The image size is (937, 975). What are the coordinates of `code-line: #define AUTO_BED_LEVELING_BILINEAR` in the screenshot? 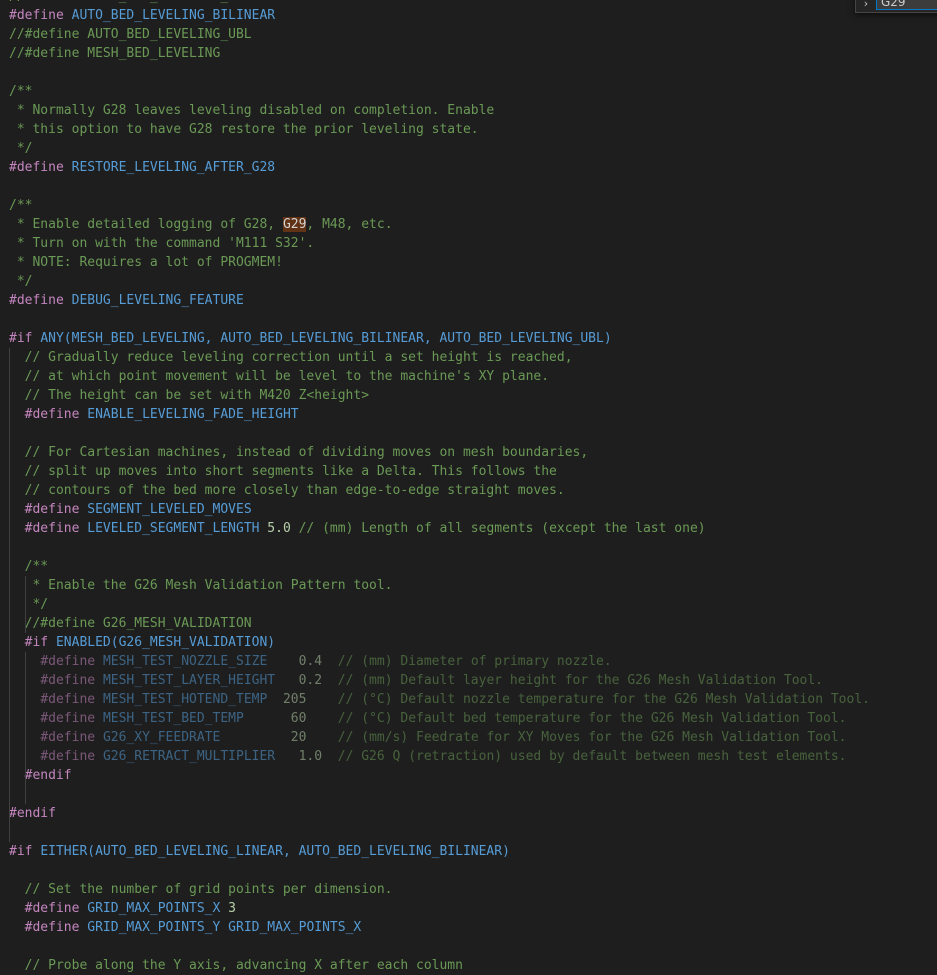 It's located at (468, 15).